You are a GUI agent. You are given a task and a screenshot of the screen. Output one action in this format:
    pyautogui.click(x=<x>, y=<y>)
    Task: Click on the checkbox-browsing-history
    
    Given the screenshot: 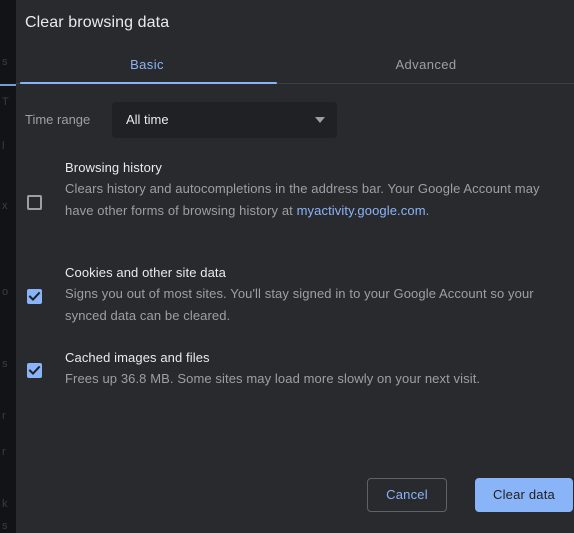 What is the action you would take?
    pyautogui.click(x=34, y=202)
    